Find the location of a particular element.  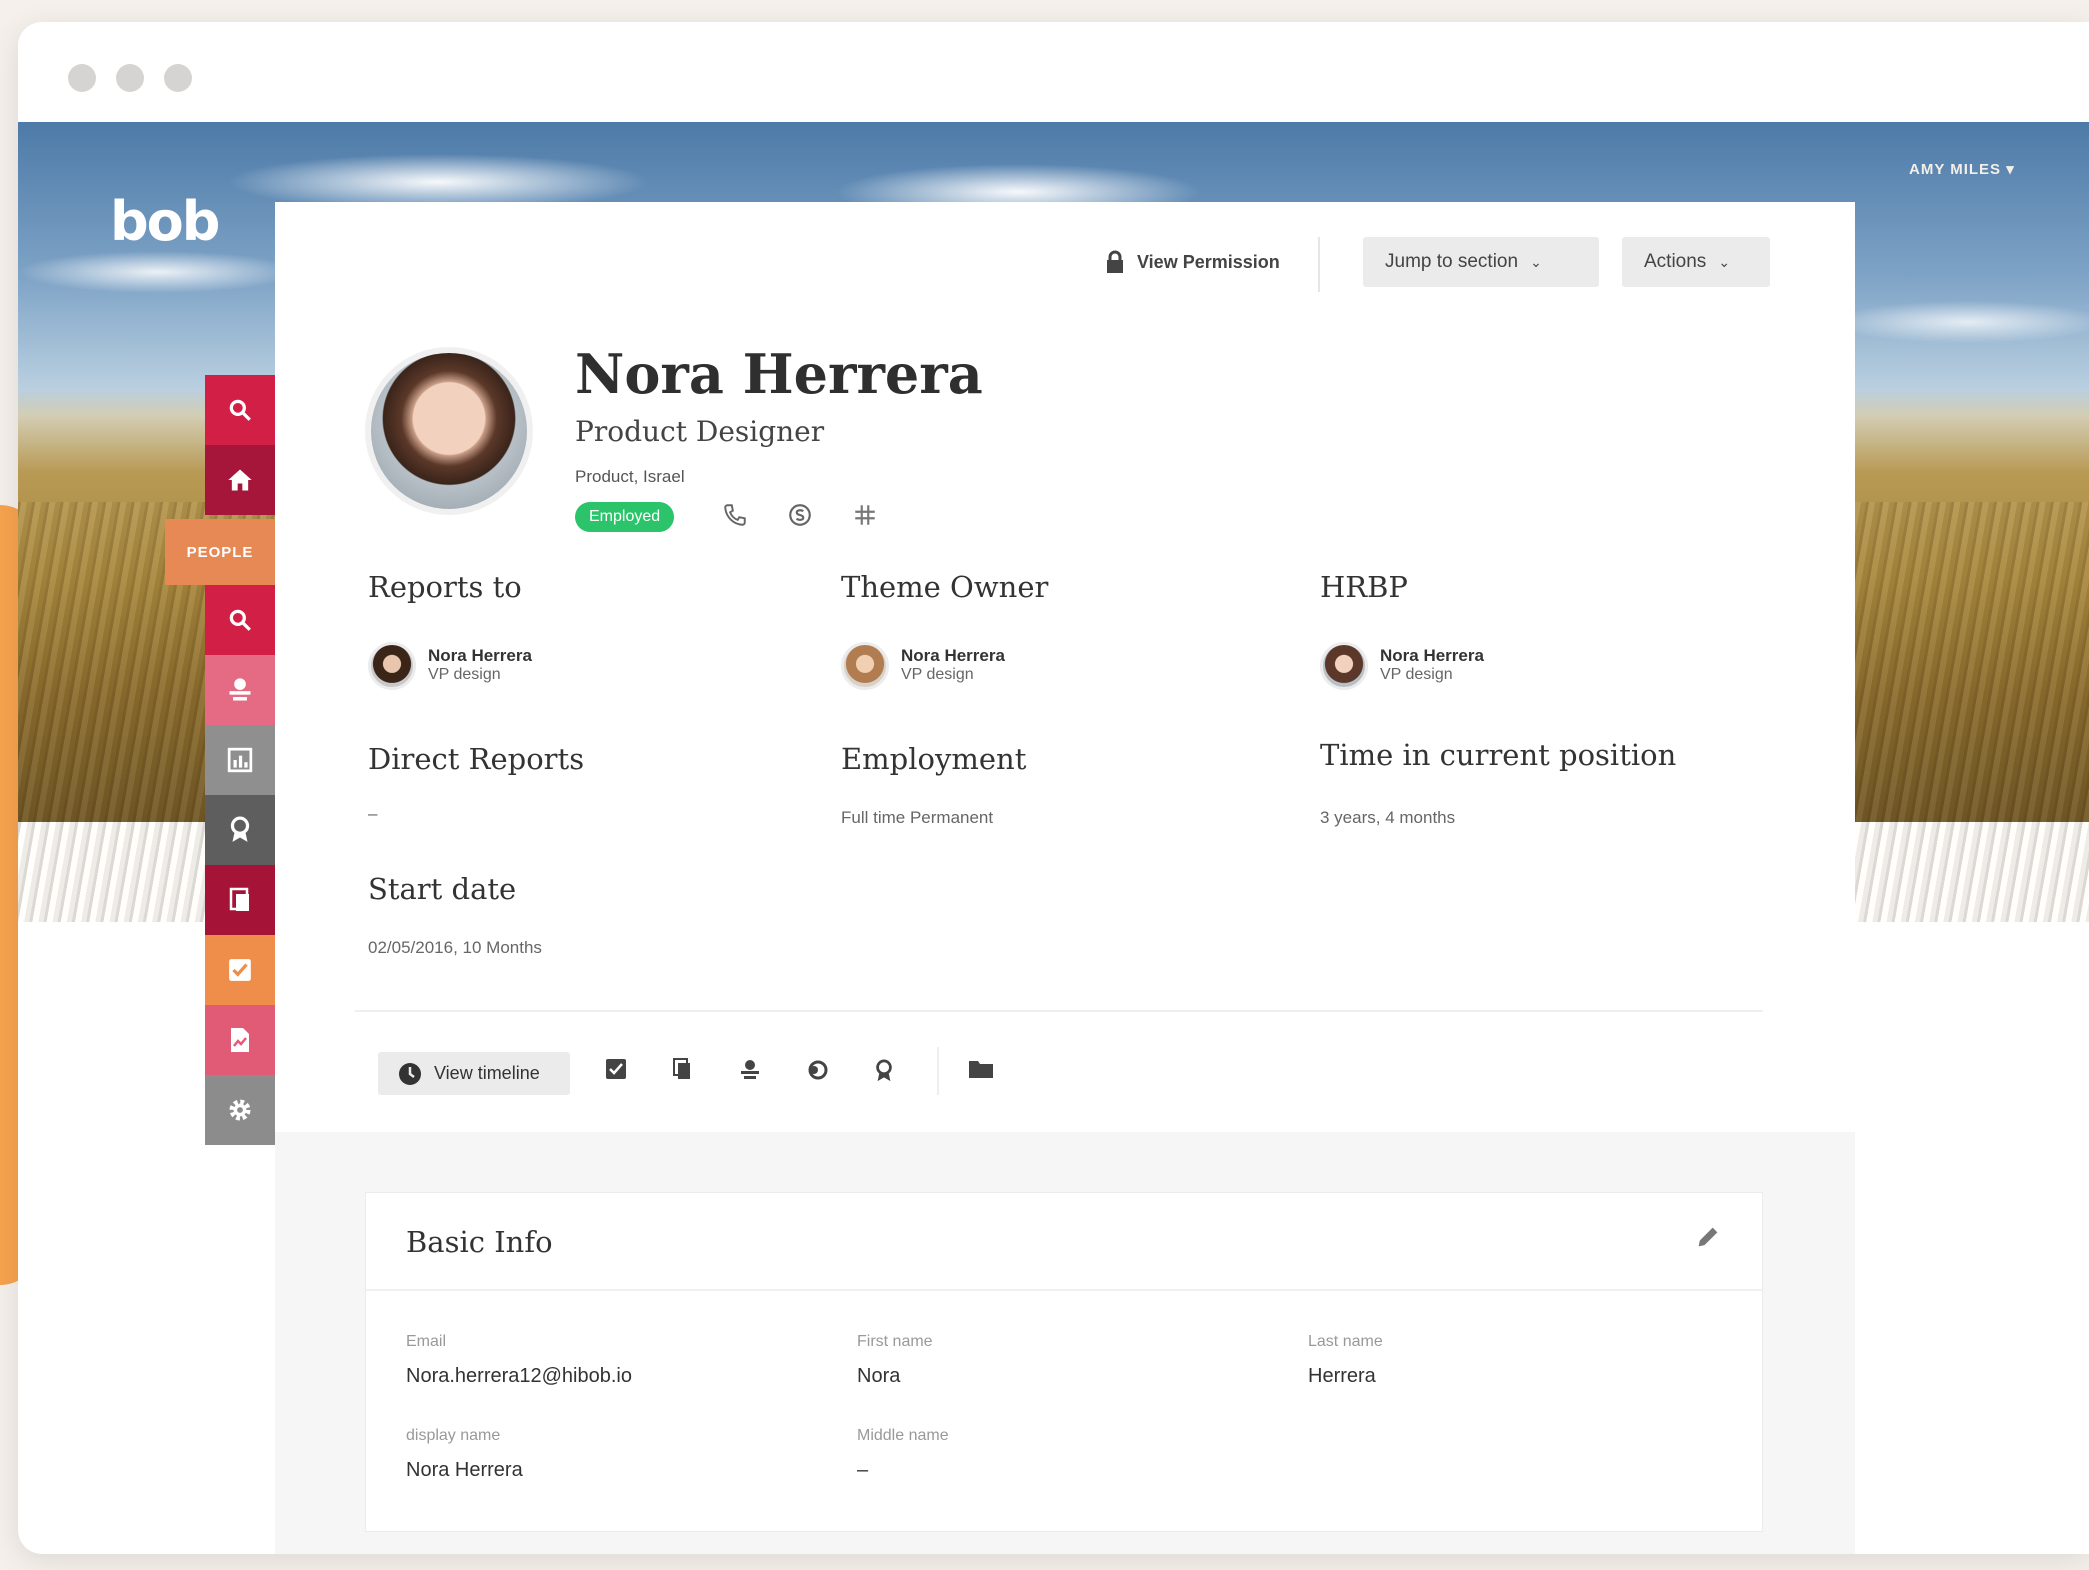

time-in-position-label: Time in current position is located at coordinates (1498, 755).